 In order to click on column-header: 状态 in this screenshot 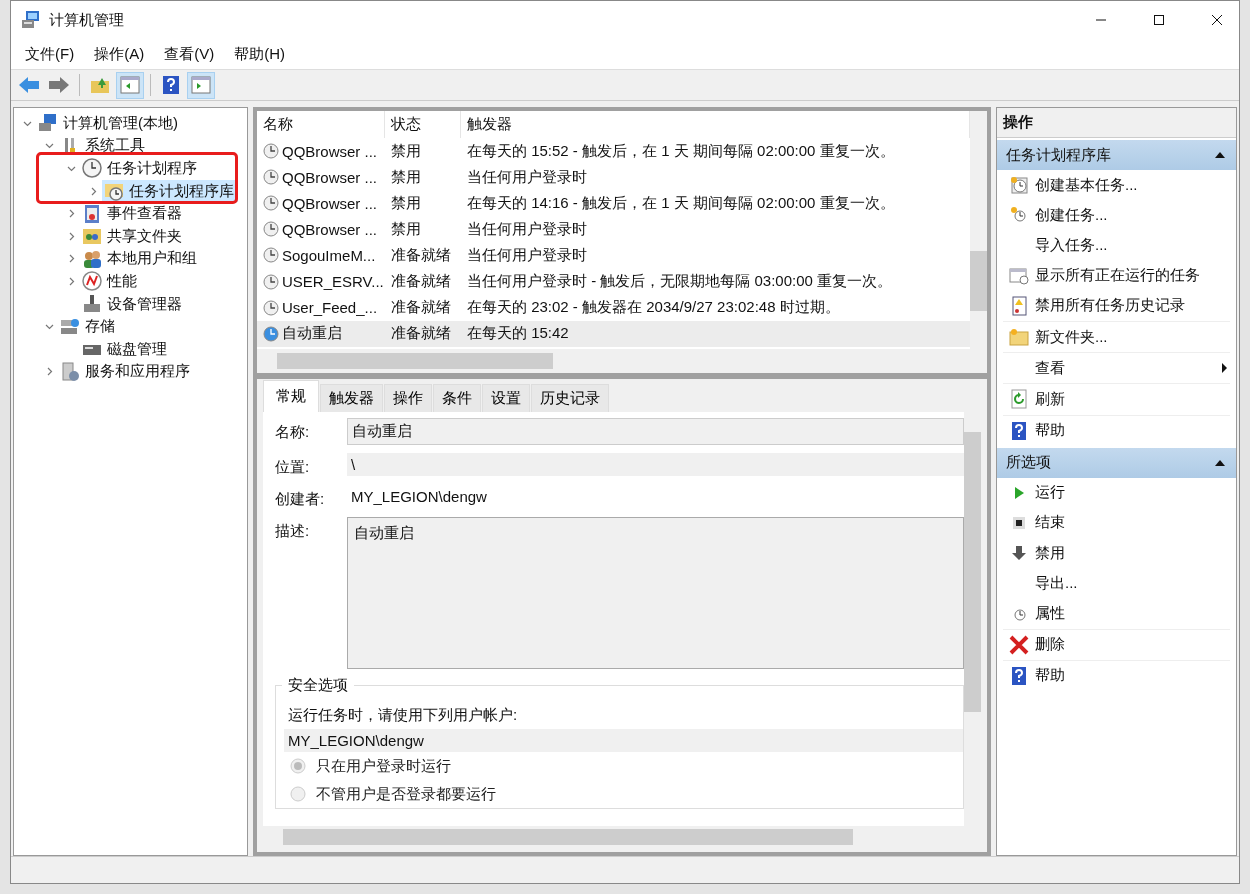, I will do `click(423, 124)`.